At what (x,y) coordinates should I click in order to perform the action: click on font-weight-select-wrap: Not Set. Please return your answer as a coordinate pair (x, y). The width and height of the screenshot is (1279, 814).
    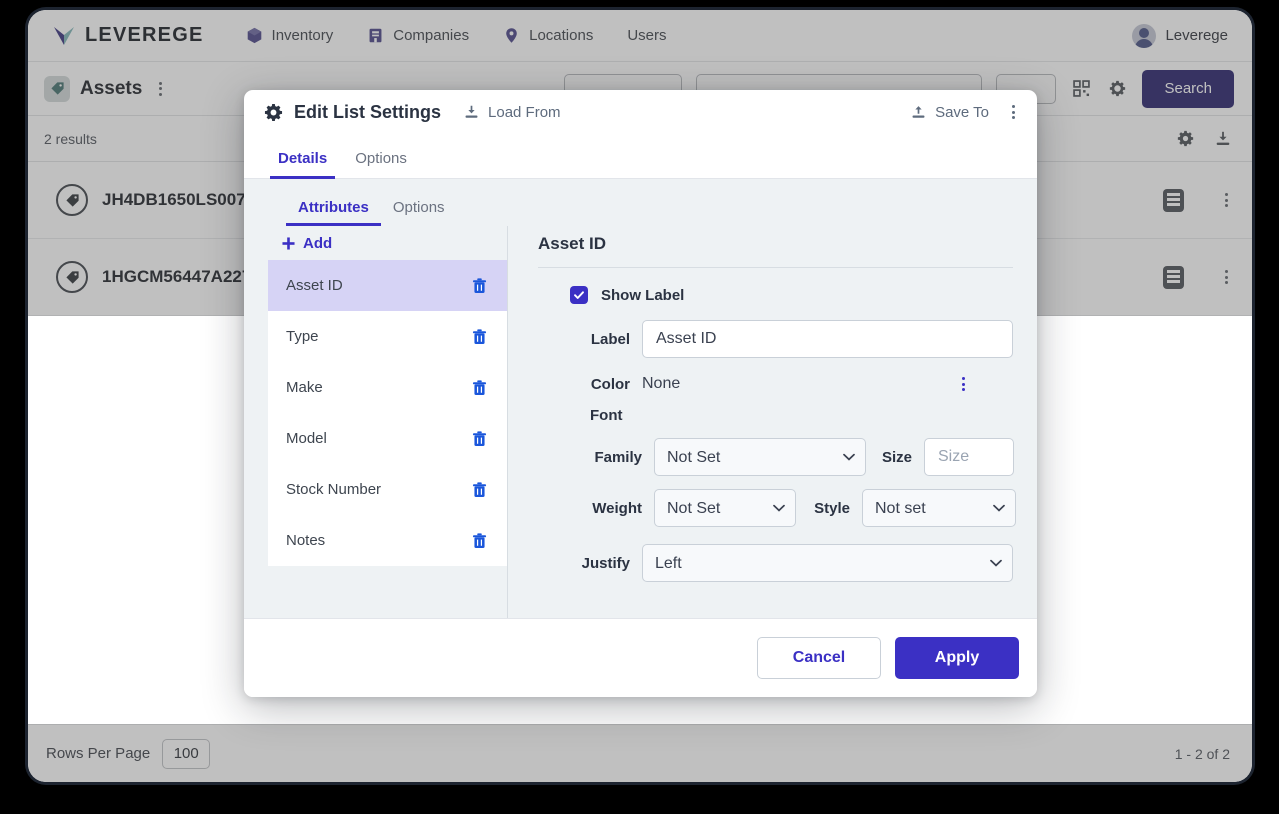
    Looking at the image, I should click on (725, 508).